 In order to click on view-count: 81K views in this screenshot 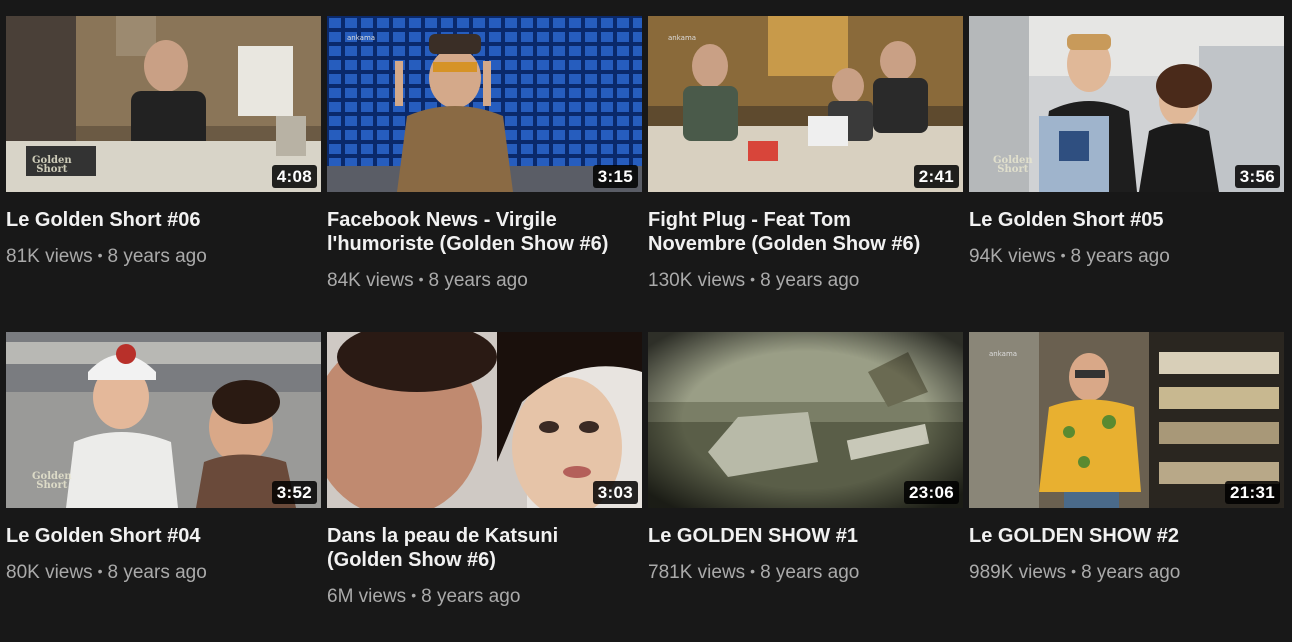, I will do `click(49, 256)`.